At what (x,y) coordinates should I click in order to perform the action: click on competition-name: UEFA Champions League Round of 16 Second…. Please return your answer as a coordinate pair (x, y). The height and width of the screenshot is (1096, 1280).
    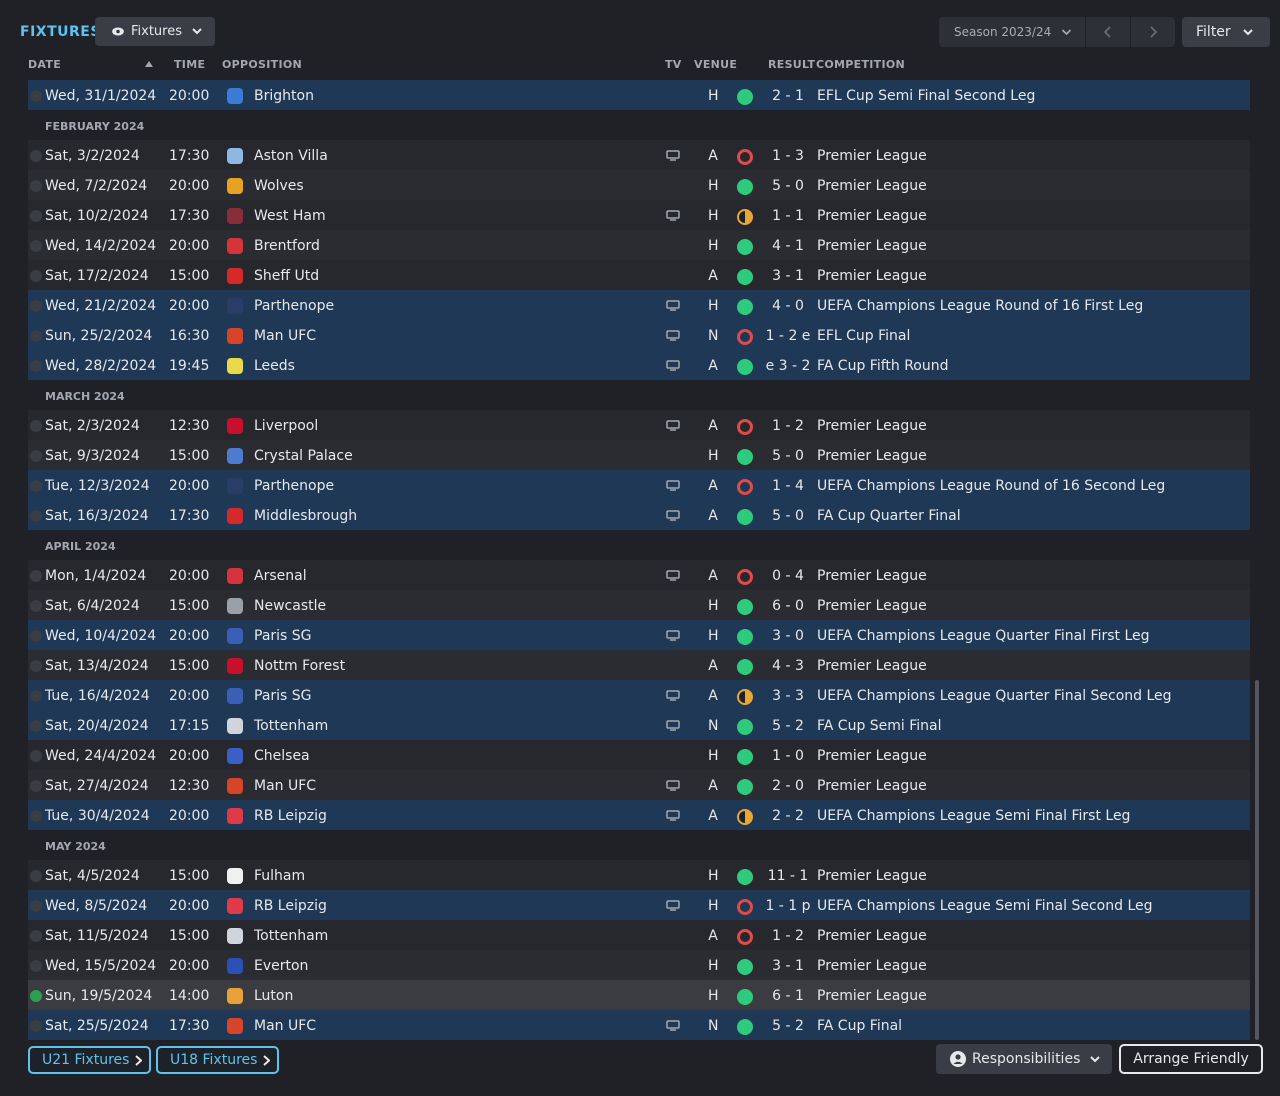
    Looking at the image, I should click on (991, 486).